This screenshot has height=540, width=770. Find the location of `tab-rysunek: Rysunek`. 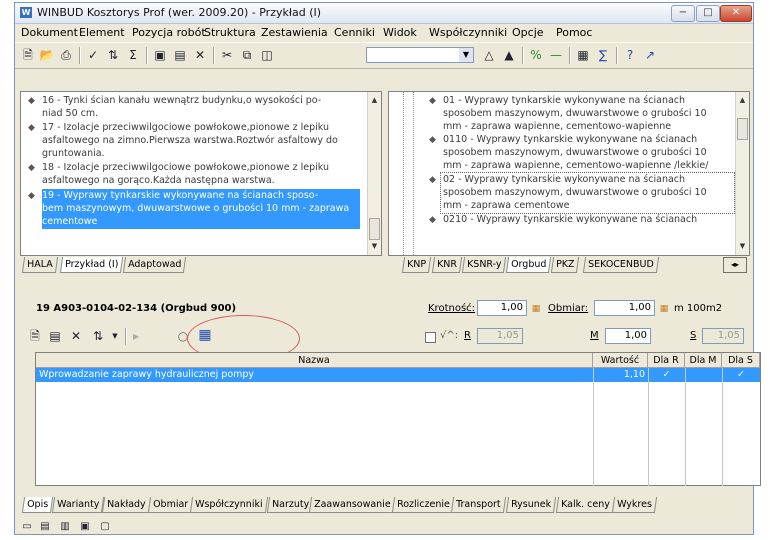

tab-rysunek: Rysunek is located at coordinates (531, 505).